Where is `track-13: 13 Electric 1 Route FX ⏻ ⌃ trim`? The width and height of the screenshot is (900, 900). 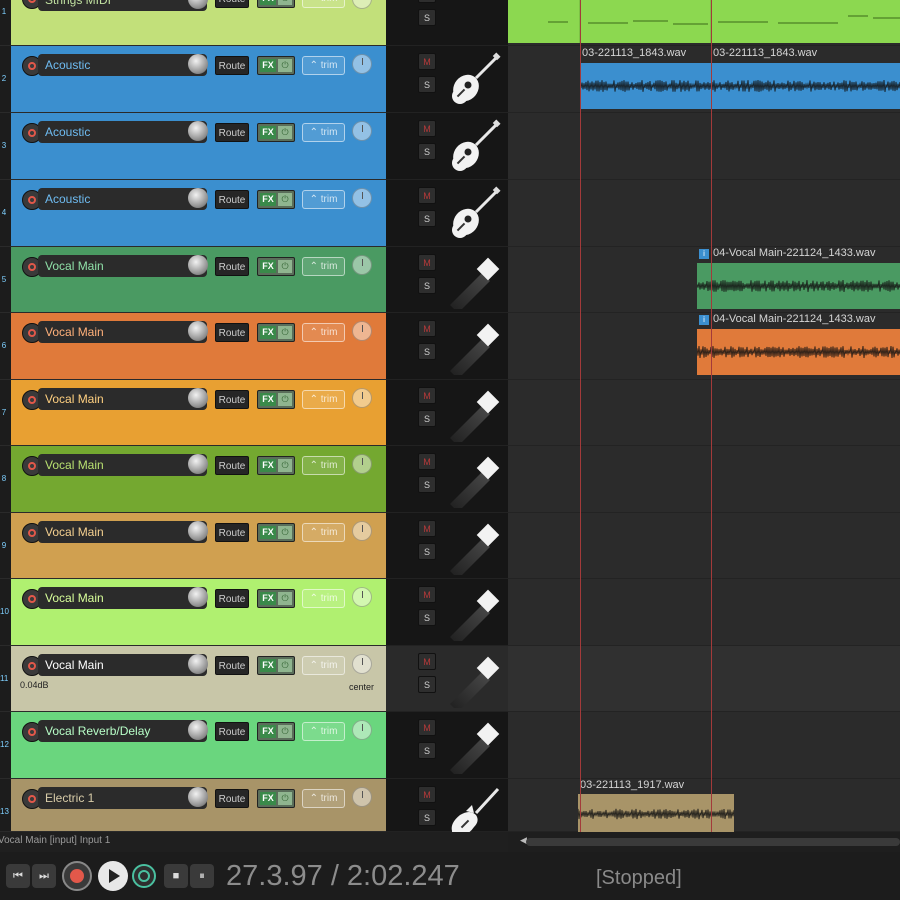
track-13: 13 Electric 1 Route FX ⏻ ⌃ trim is located at coordinates (193, 805).